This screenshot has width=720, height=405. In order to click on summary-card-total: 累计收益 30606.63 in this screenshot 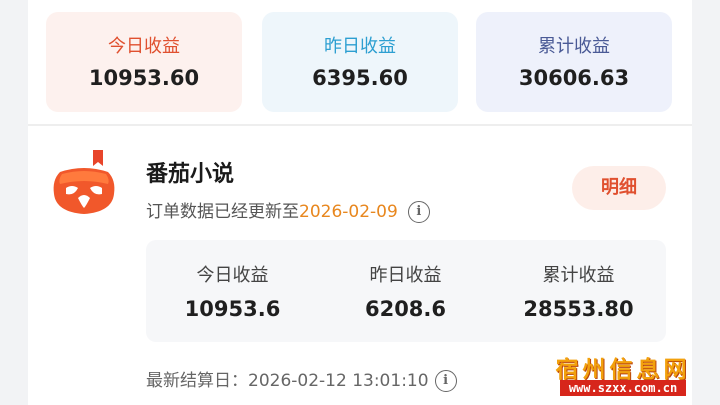, I will do `click(574, 62)`.